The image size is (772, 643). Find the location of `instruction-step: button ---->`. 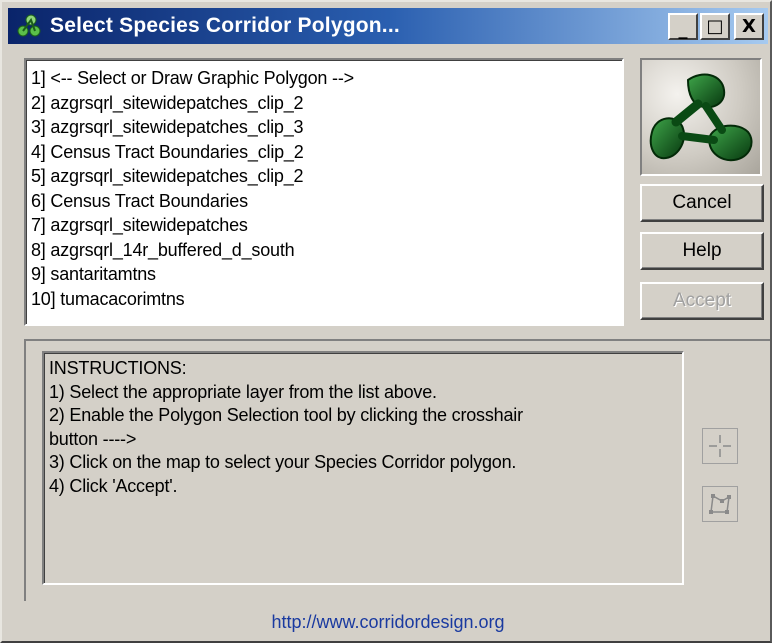

instruction-step: button ----> is located at coordinates (93, 438).